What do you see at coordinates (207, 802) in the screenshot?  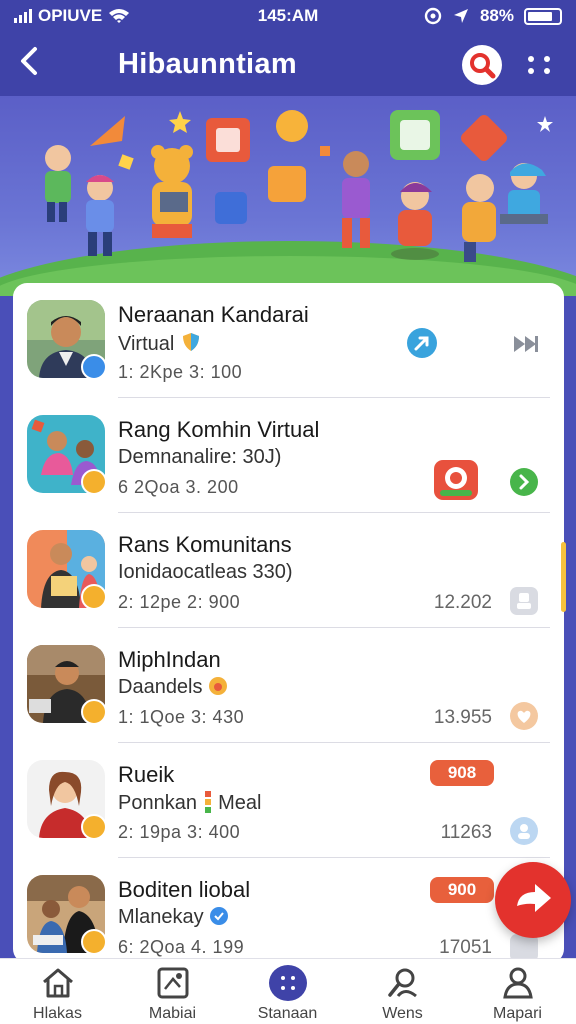 I see `rainbow-bar-icon` at bounding box center [207, 802].